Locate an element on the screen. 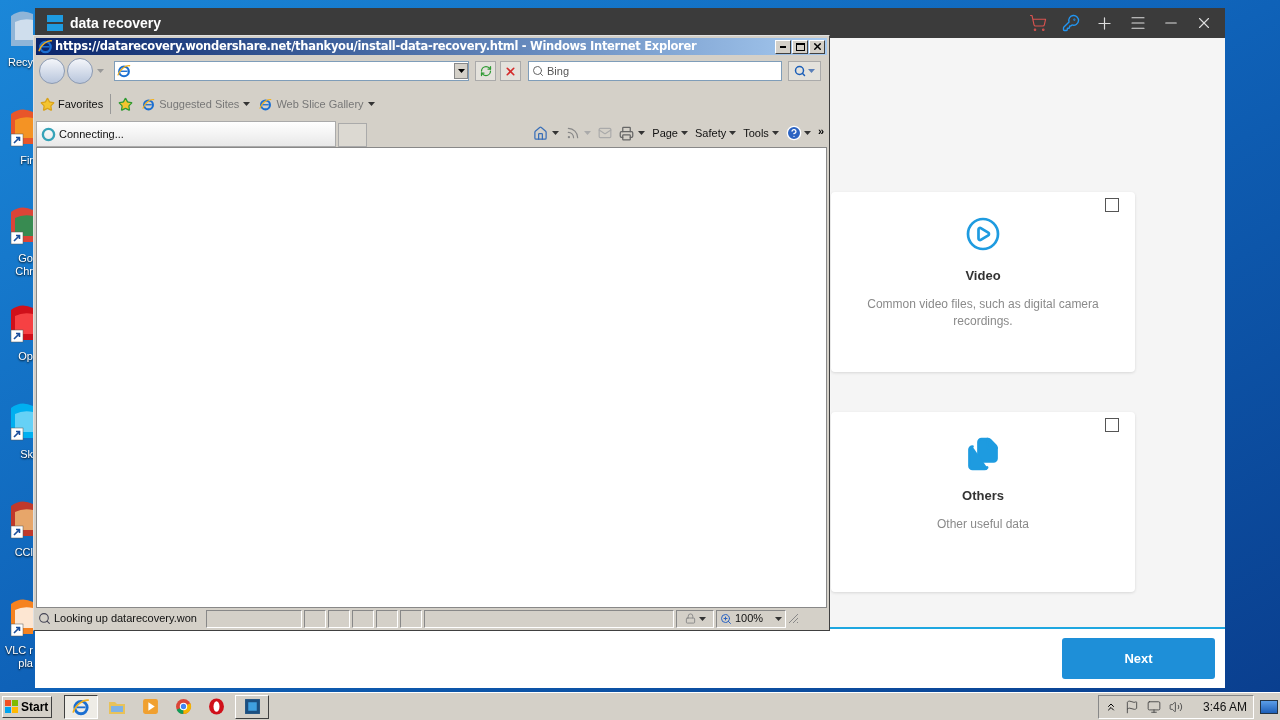 The width and height of the screenshot is (1280, 720). address-field is located at coordinates (291, 71).